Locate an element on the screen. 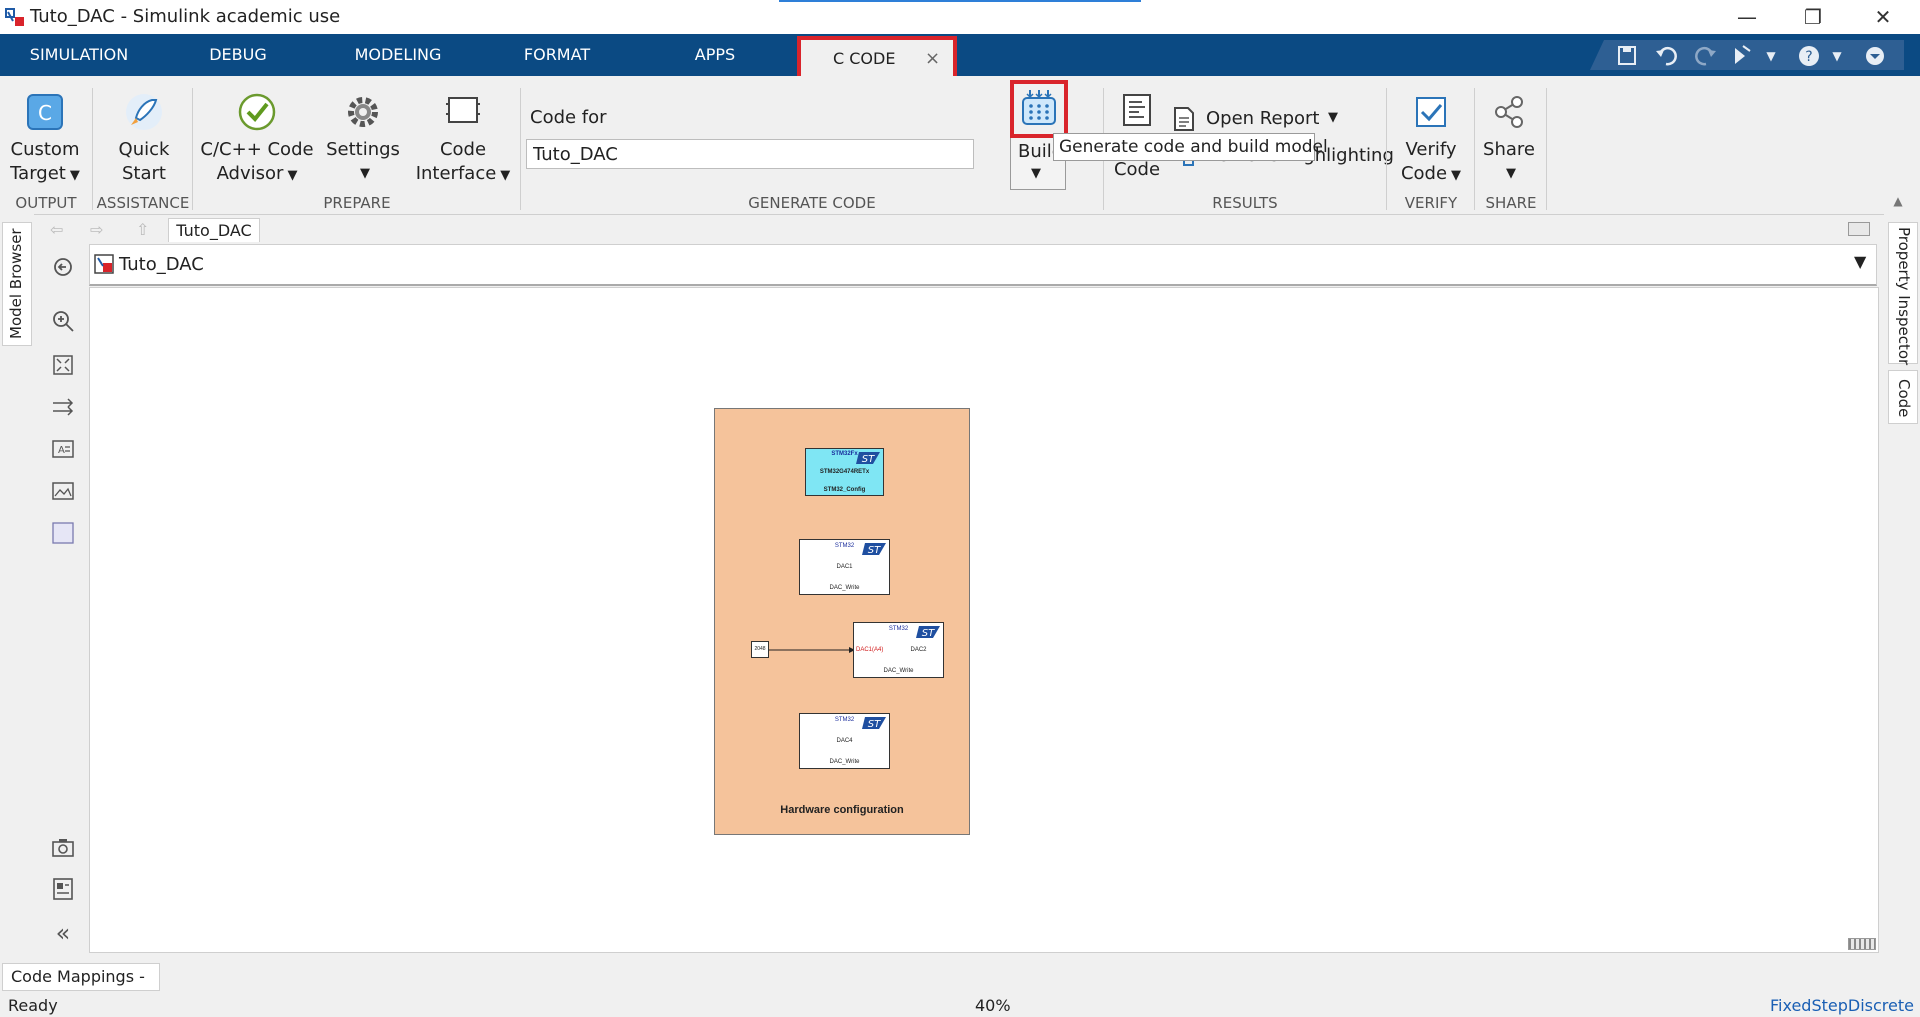 Image resolution: width=1920 pixels, height=1017 pixels. tab-simulation: SIMULATION is located at coordinates (79, 55).